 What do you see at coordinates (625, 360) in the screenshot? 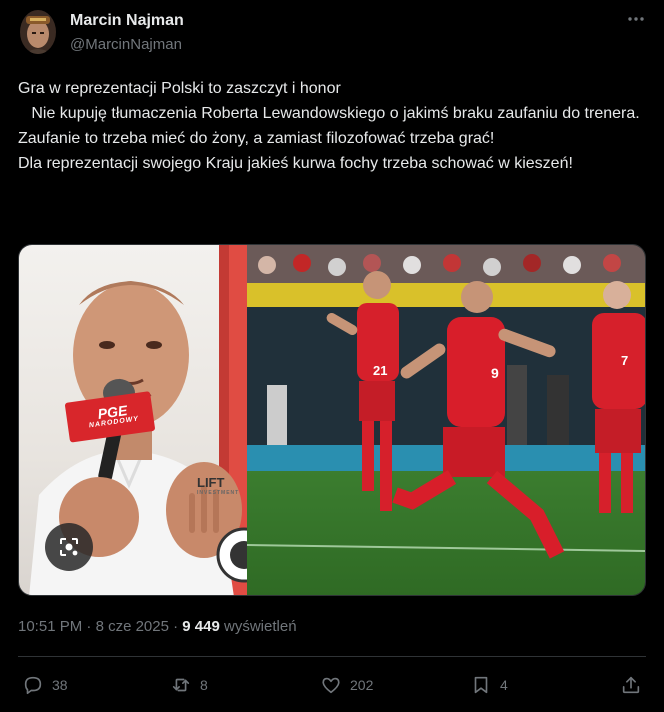
I see `jersey-number-c: 7` at bounding box center [625, 360].